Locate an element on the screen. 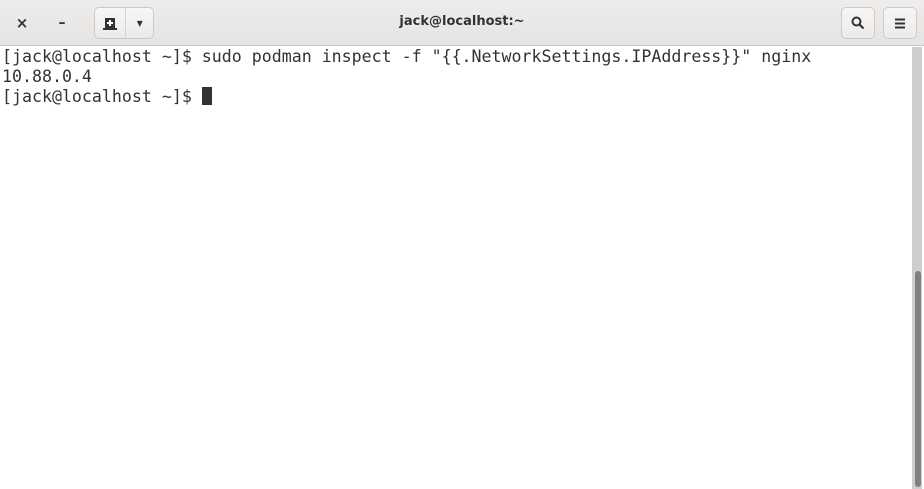 The image size is (924, 489). header-bar: × – ▾ jack@localhost:~ is located at coordinates (462, 23).